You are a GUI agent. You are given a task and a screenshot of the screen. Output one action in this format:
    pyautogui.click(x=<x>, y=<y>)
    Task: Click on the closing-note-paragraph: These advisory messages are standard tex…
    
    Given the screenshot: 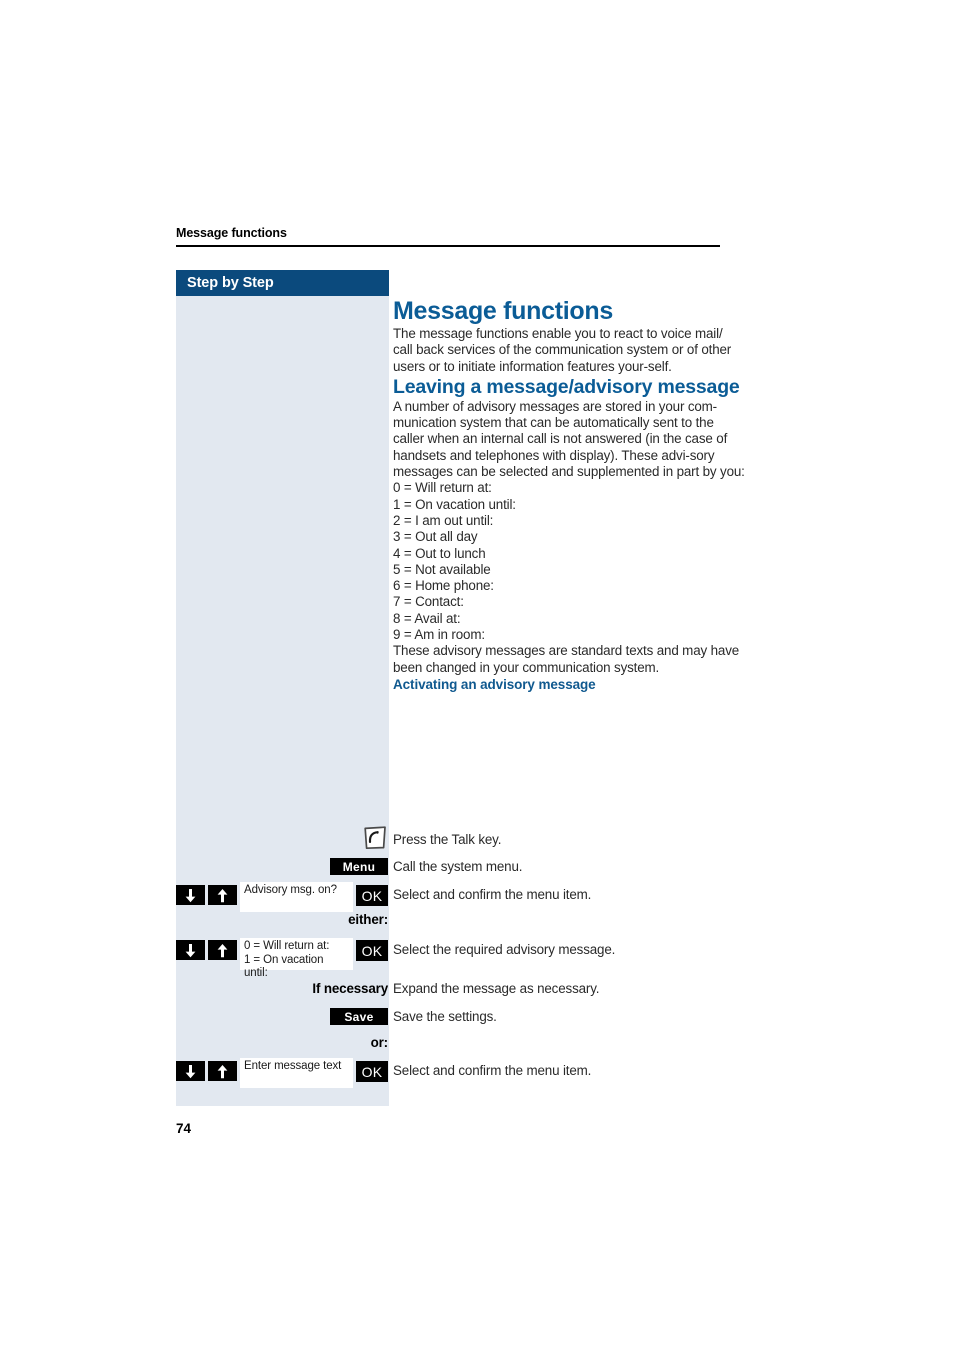 What is the action you would take?
    pyautogui.click(x=566, y=659)
    